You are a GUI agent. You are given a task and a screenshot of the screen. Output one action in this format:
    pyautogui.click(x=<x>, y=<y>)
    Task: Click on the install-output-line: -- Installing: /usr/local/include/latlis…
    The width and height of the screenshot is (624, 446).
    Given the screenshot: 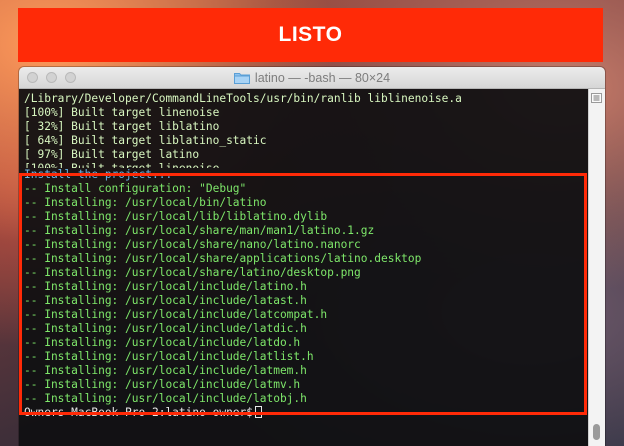 What is the action you would take?
    pyautogui.click(x=169, y=356)
    